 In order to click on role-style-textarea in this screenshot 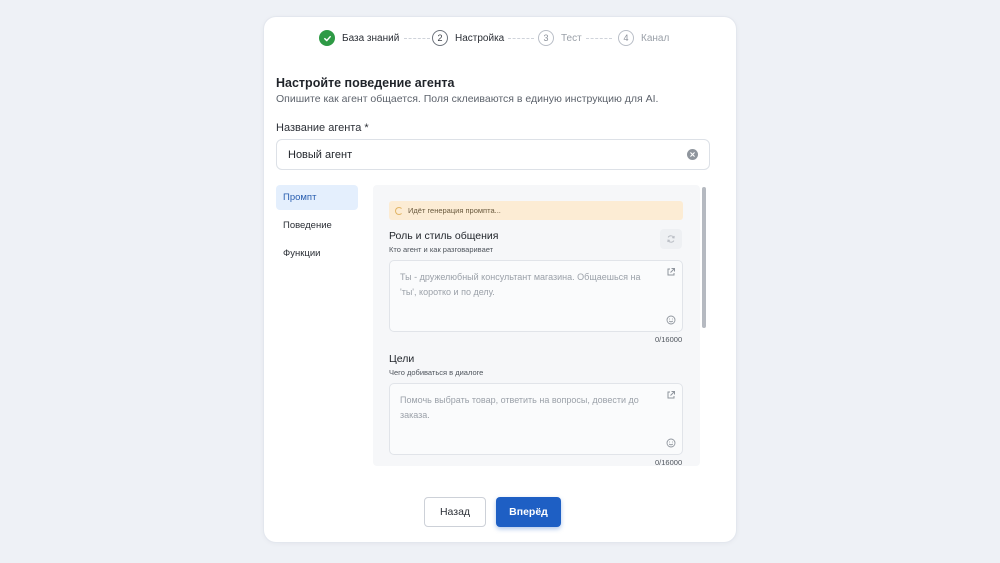, I will do `click(536, 296)`.